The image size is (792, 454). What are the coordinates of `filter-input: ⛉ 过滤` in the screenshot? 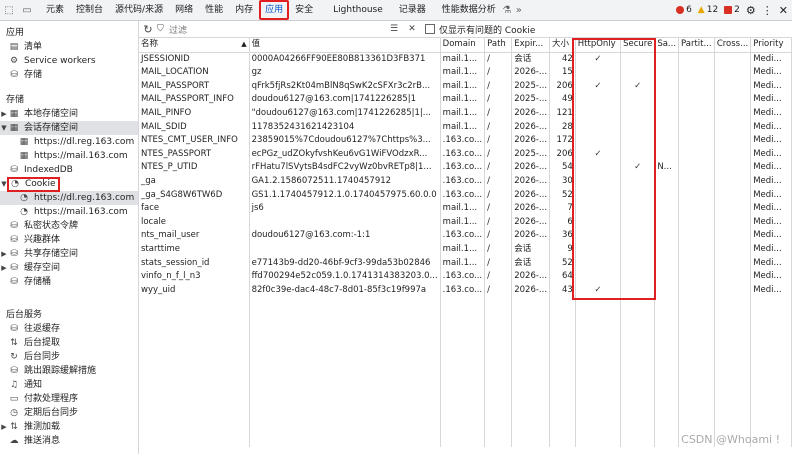 It's located at (271, 29).